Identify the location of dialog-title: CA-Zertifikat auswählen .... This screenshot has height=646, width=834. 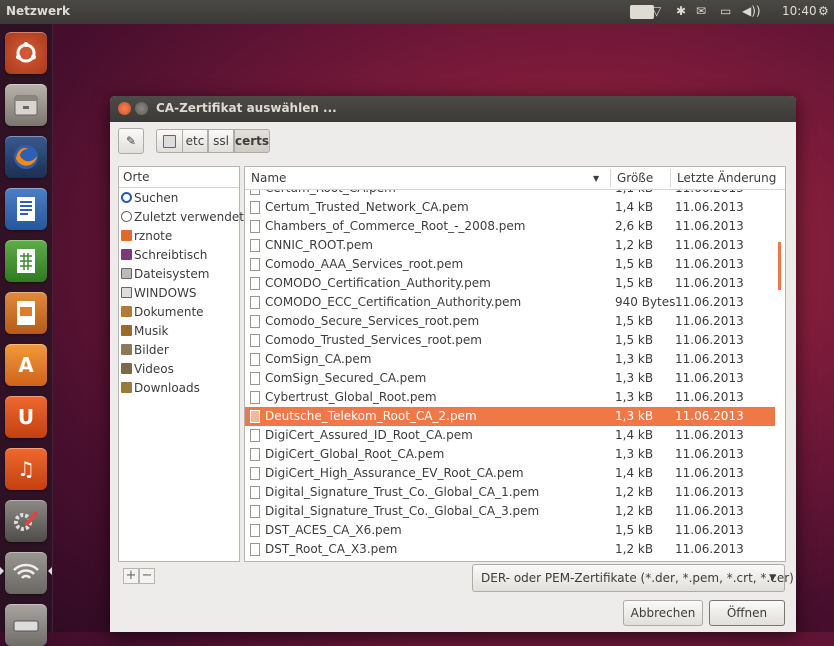
(246, 108).